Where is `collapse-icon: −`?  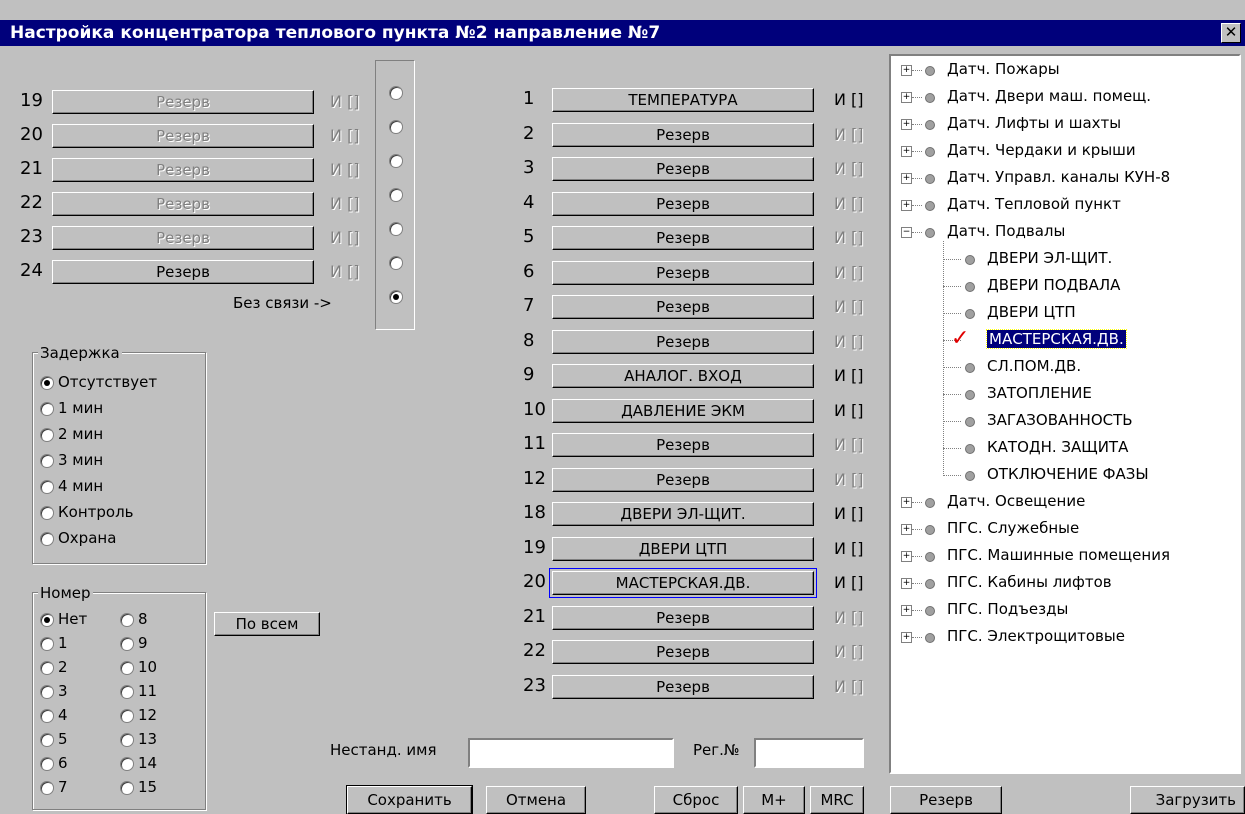
collapse-icon: − is located at coordinates (906, 232).